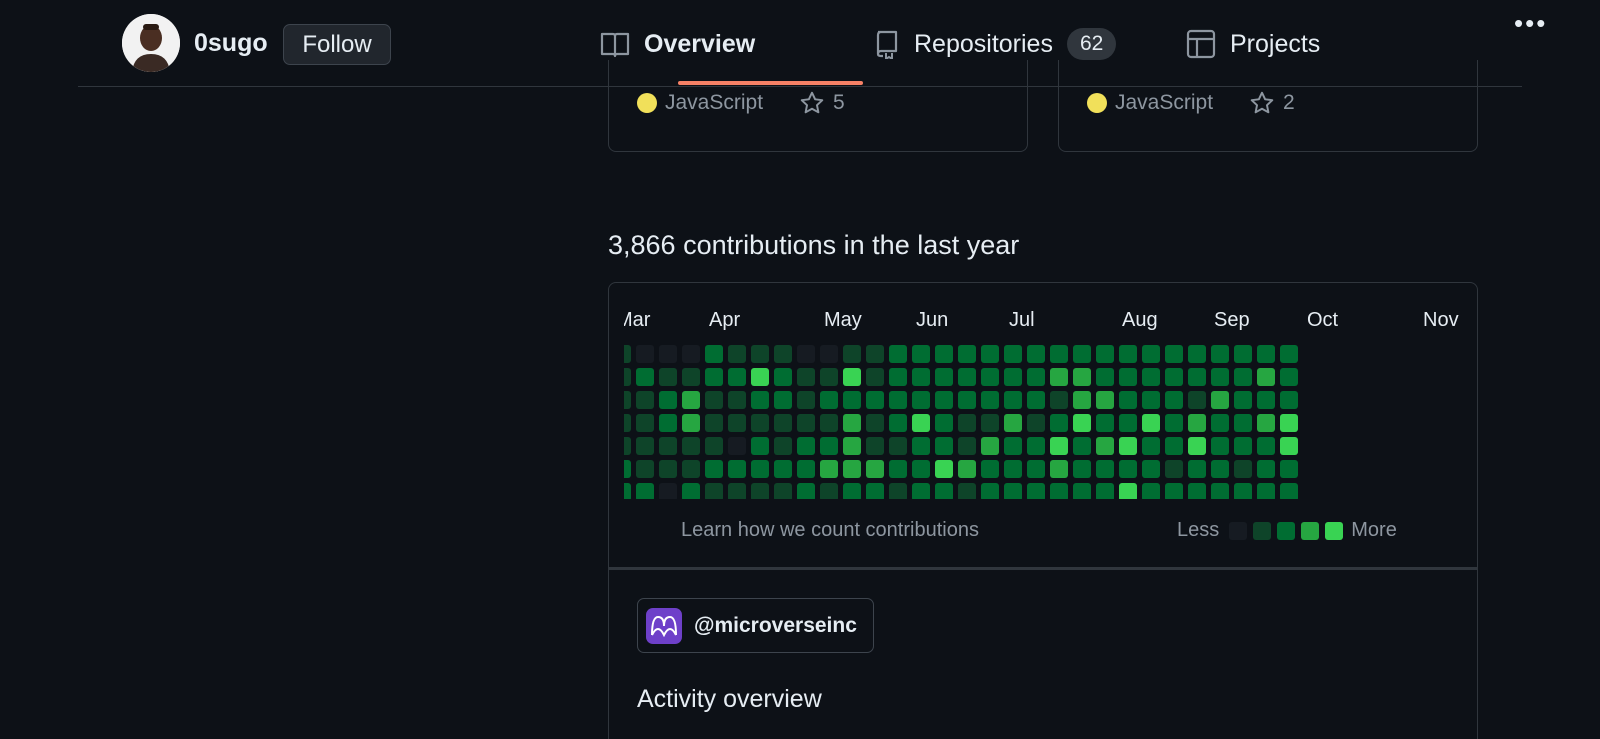  Describe the element at coordinates (231, 43) in the screenshot. I see `username: 0sugo` at that location.